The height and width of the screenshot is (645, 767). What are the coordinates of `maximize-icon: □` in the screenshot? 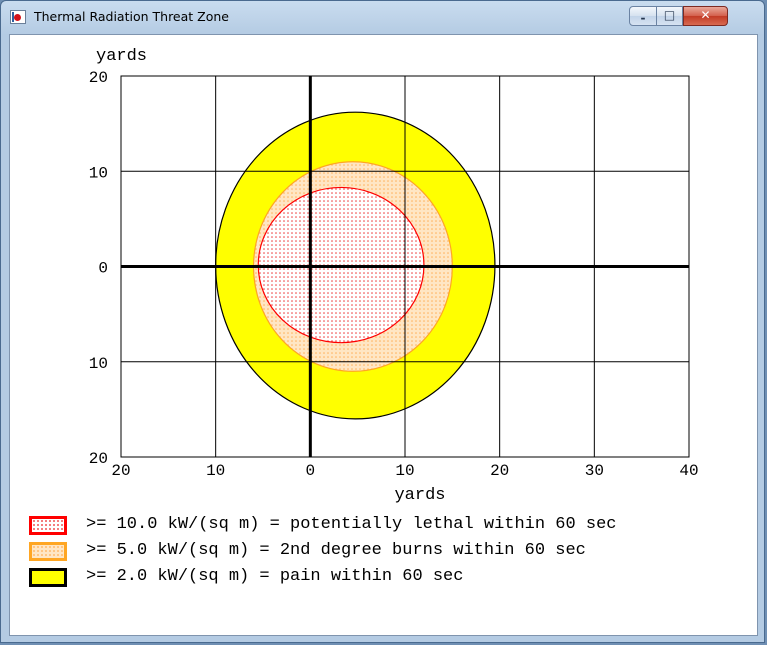 It's located at (669, 15).